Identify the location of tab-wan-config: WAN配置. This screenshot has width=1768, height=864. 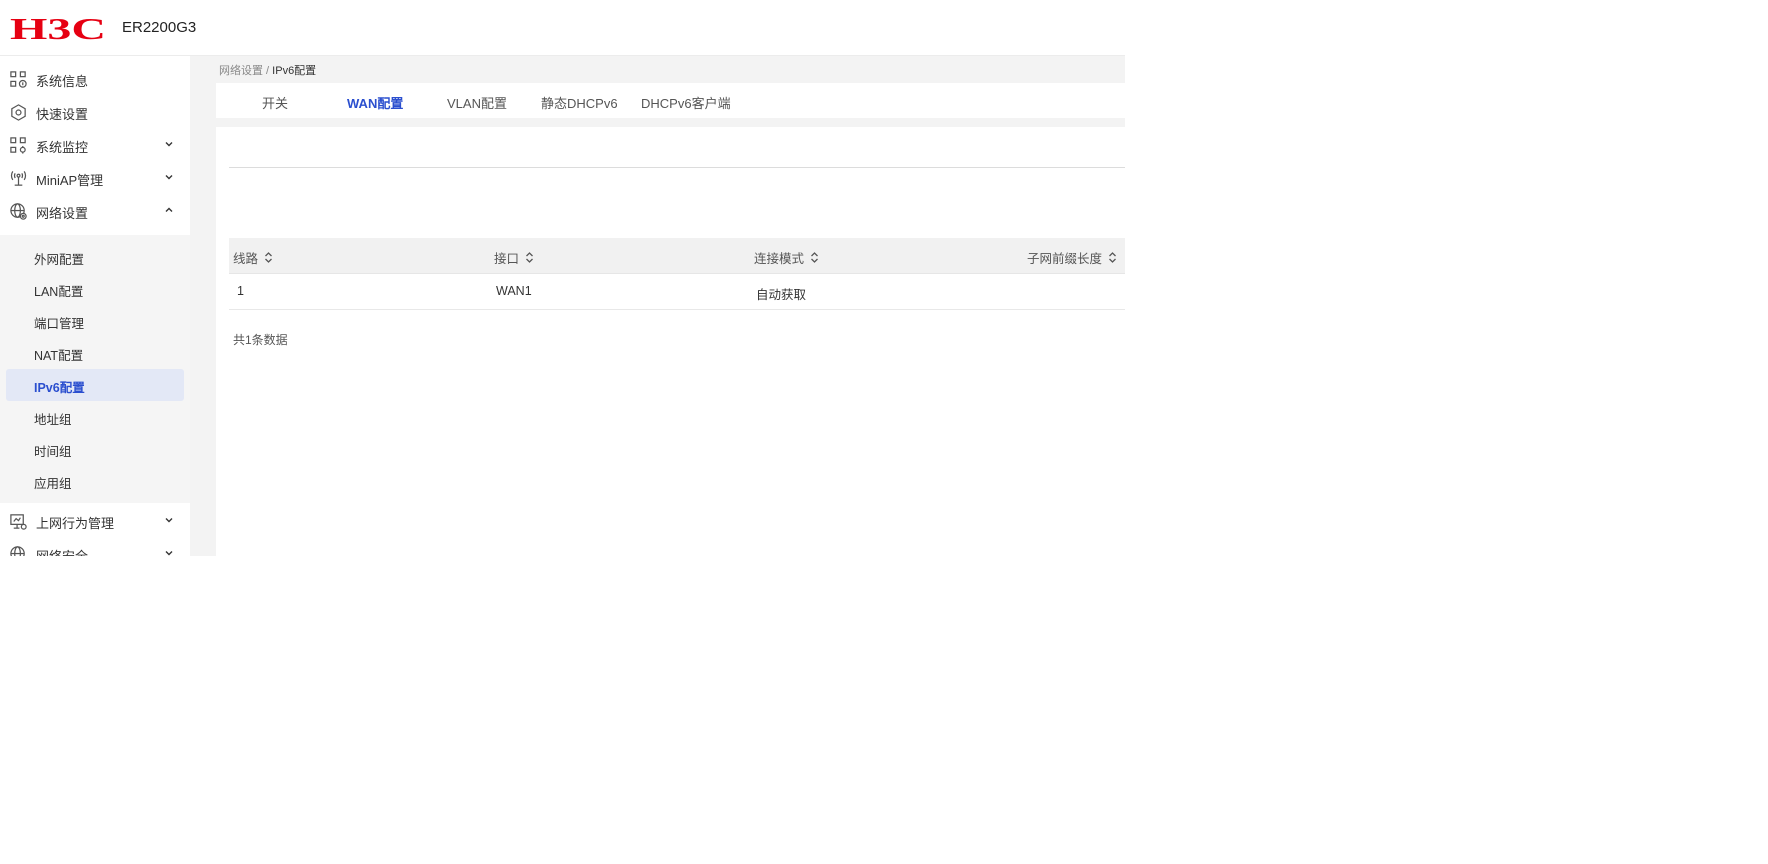
(375, 102).